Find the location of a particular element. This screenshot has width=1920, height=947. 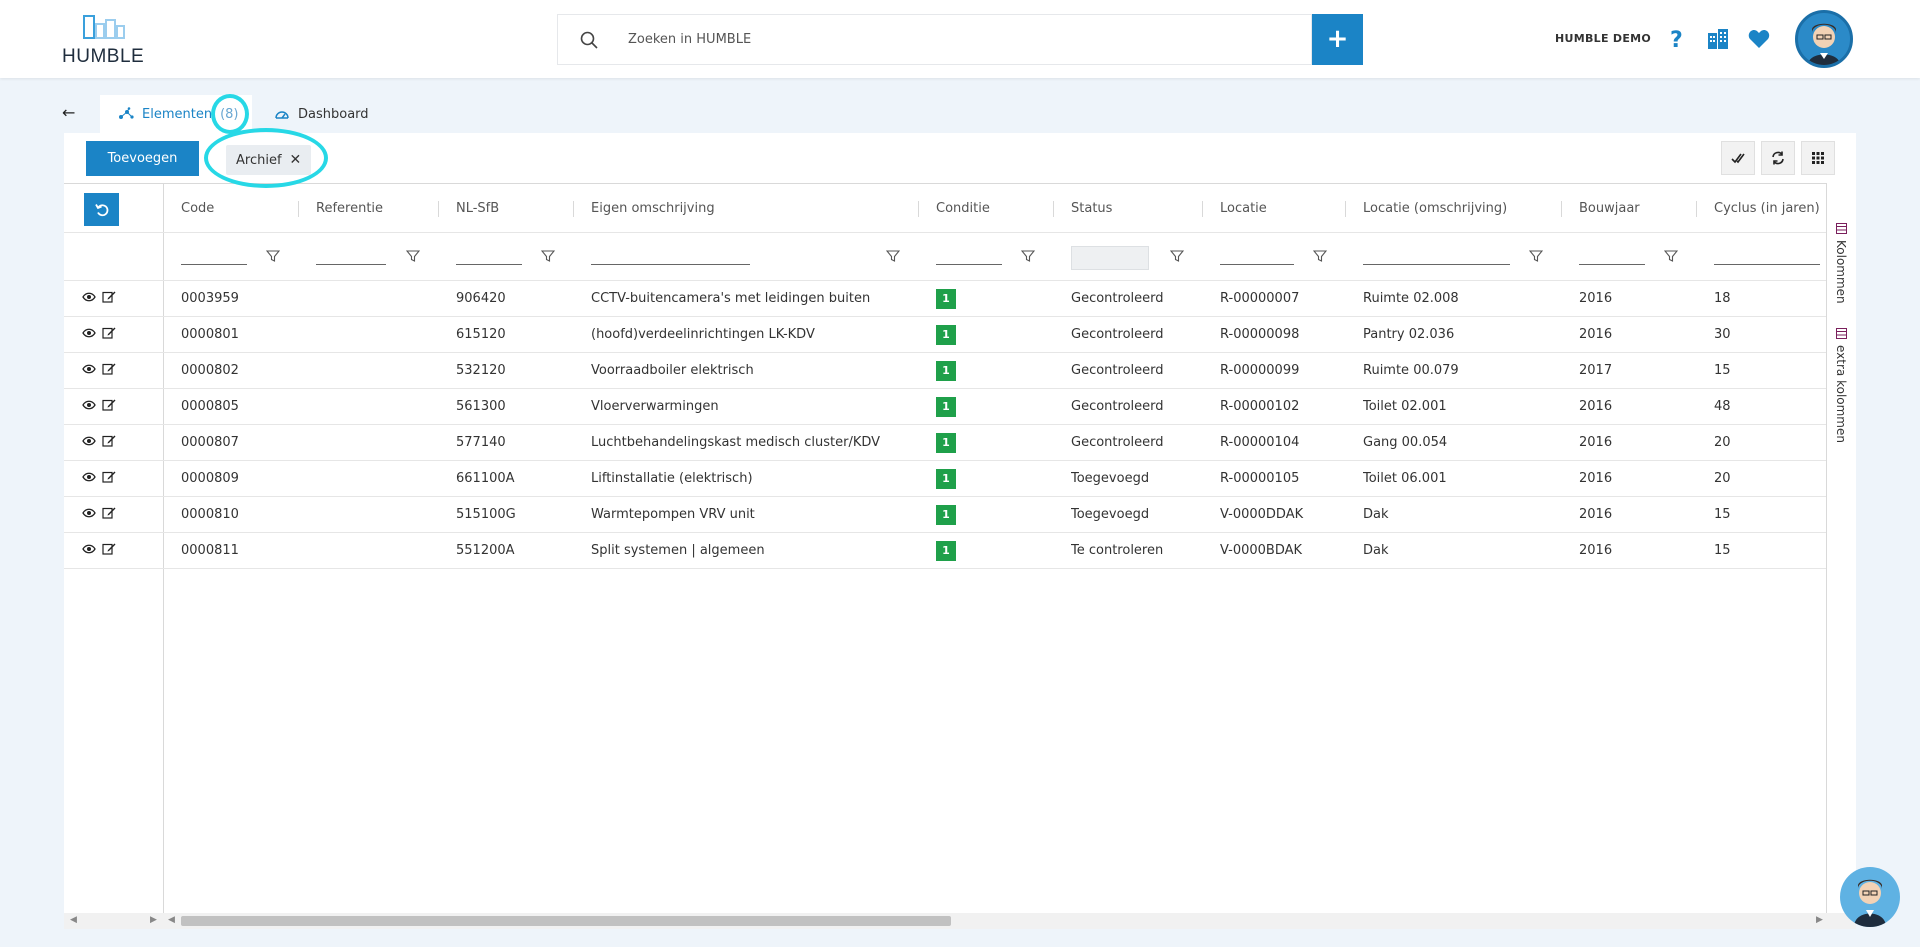

heart-icon is located at coordinates (1759, 39).